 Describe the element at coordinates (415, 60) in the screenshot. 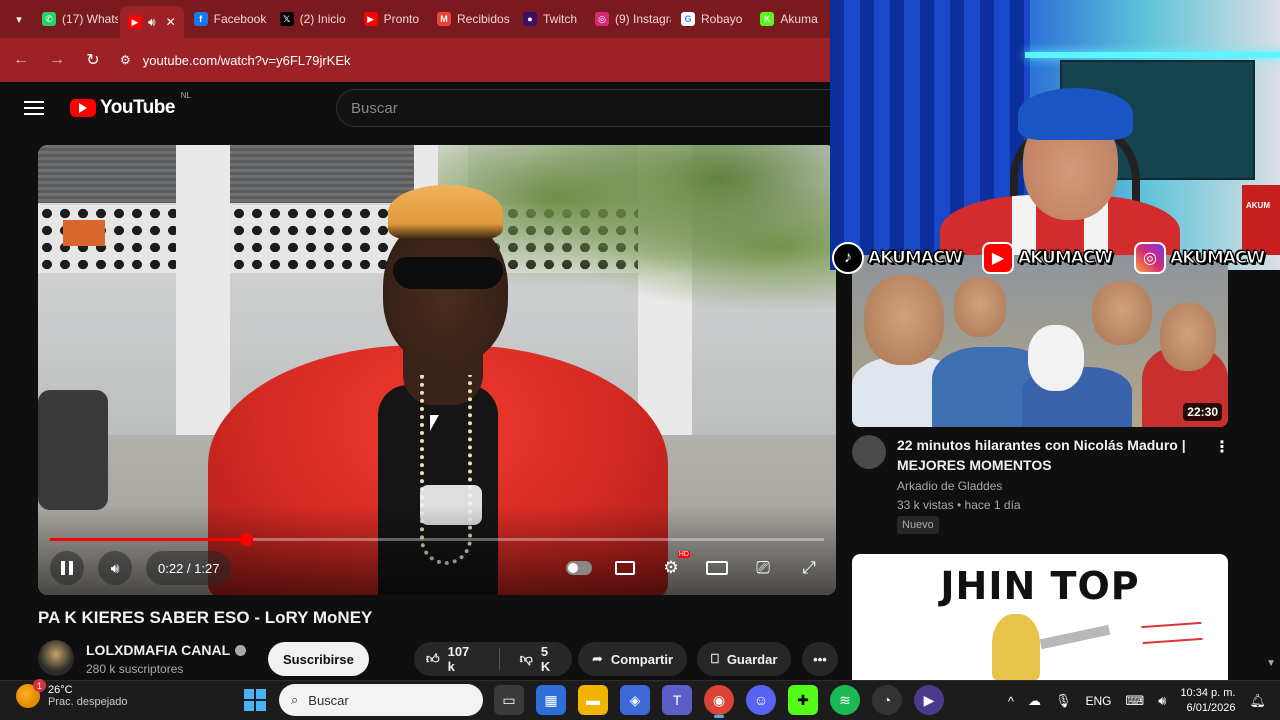

I see `address-bar: ← → ↻ ⚙ youtube.com/watch?v=y6FL79jrKEk` at that location.